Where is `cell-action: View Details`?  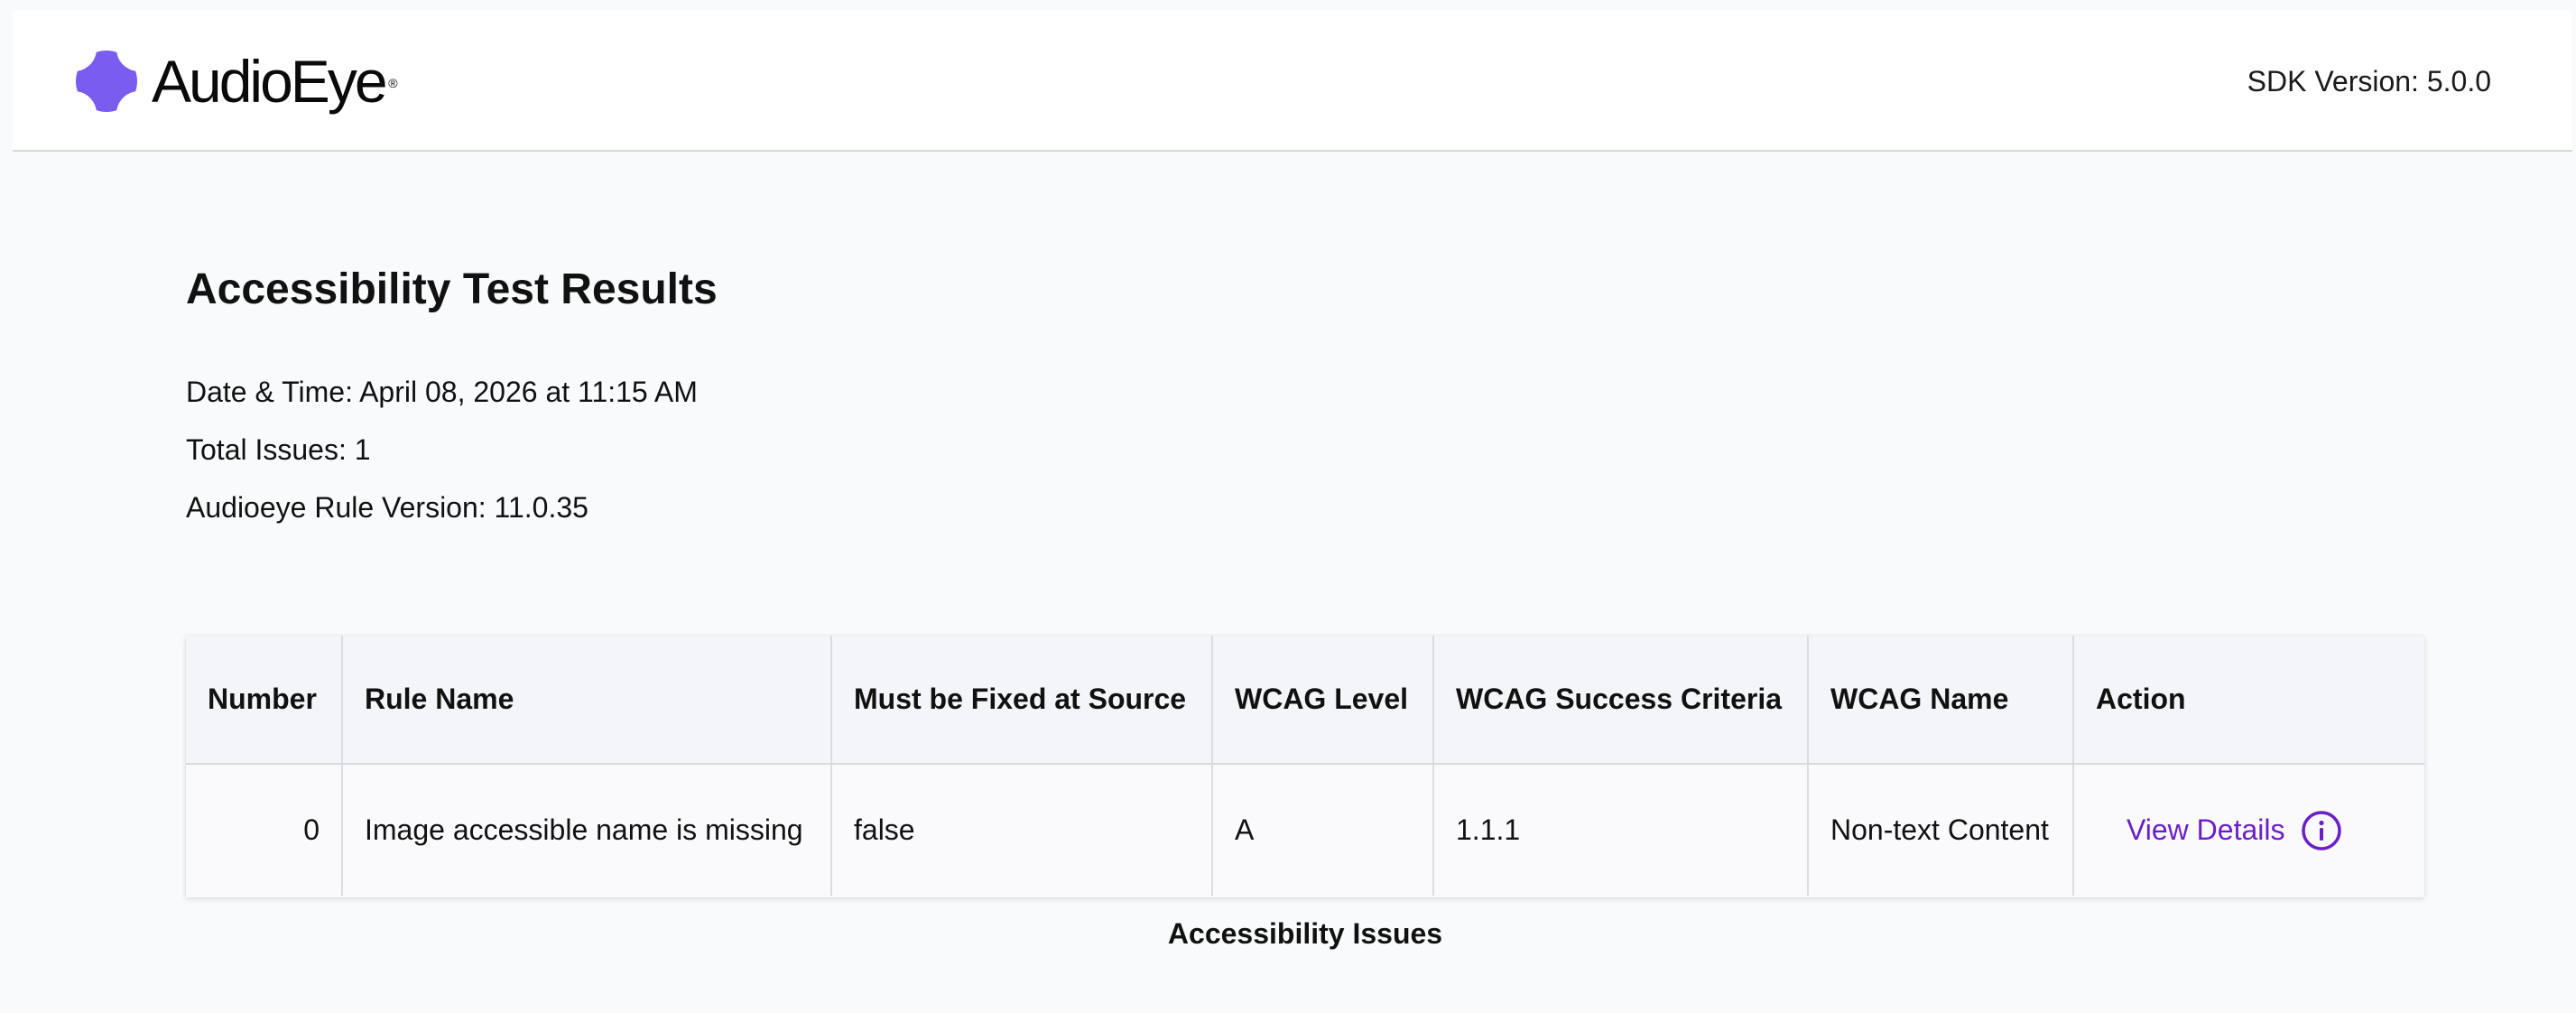 cell-action: View Details is located at coordinates (2248, 830).